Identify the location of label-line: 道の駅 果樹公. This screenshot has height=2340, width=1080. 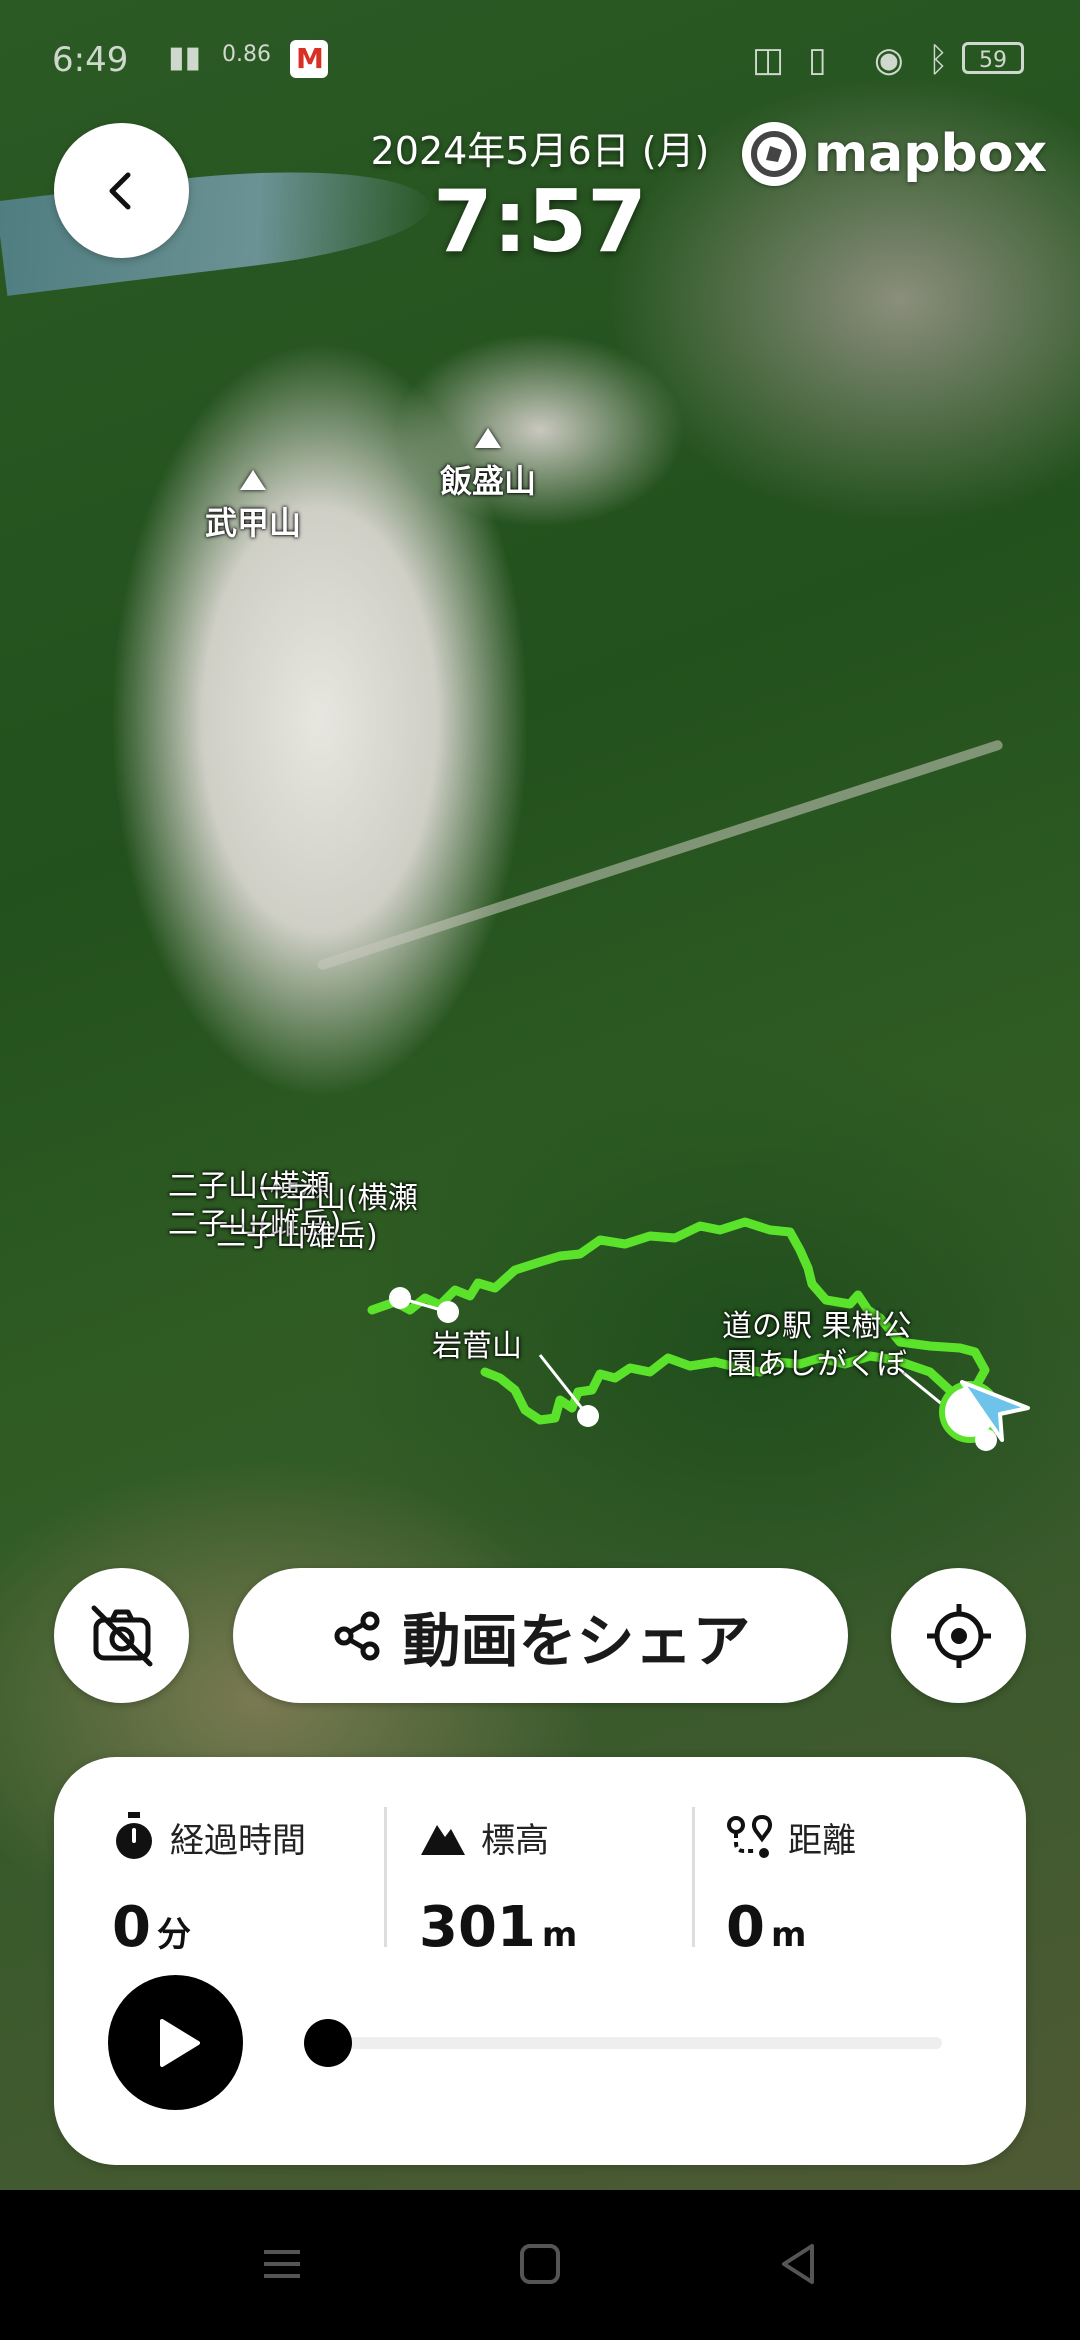
(817, 1326).